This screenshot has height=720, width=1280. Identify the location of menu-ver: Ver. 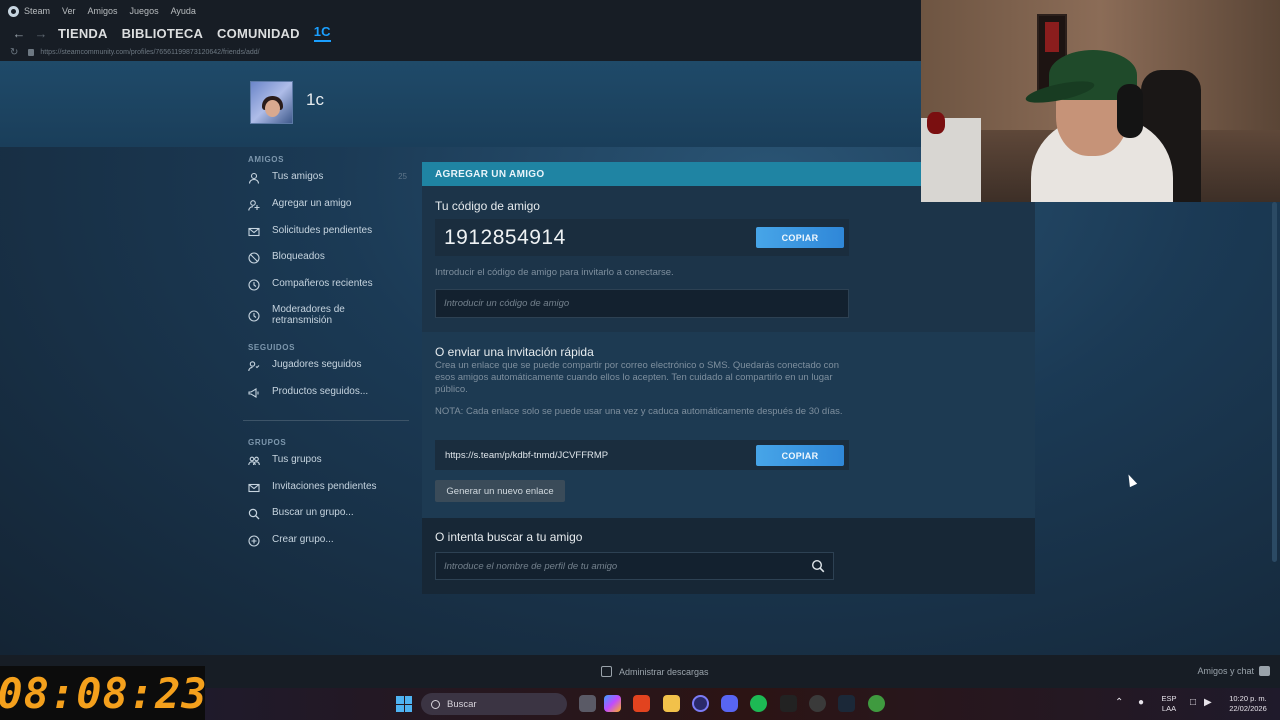
(69, 11).